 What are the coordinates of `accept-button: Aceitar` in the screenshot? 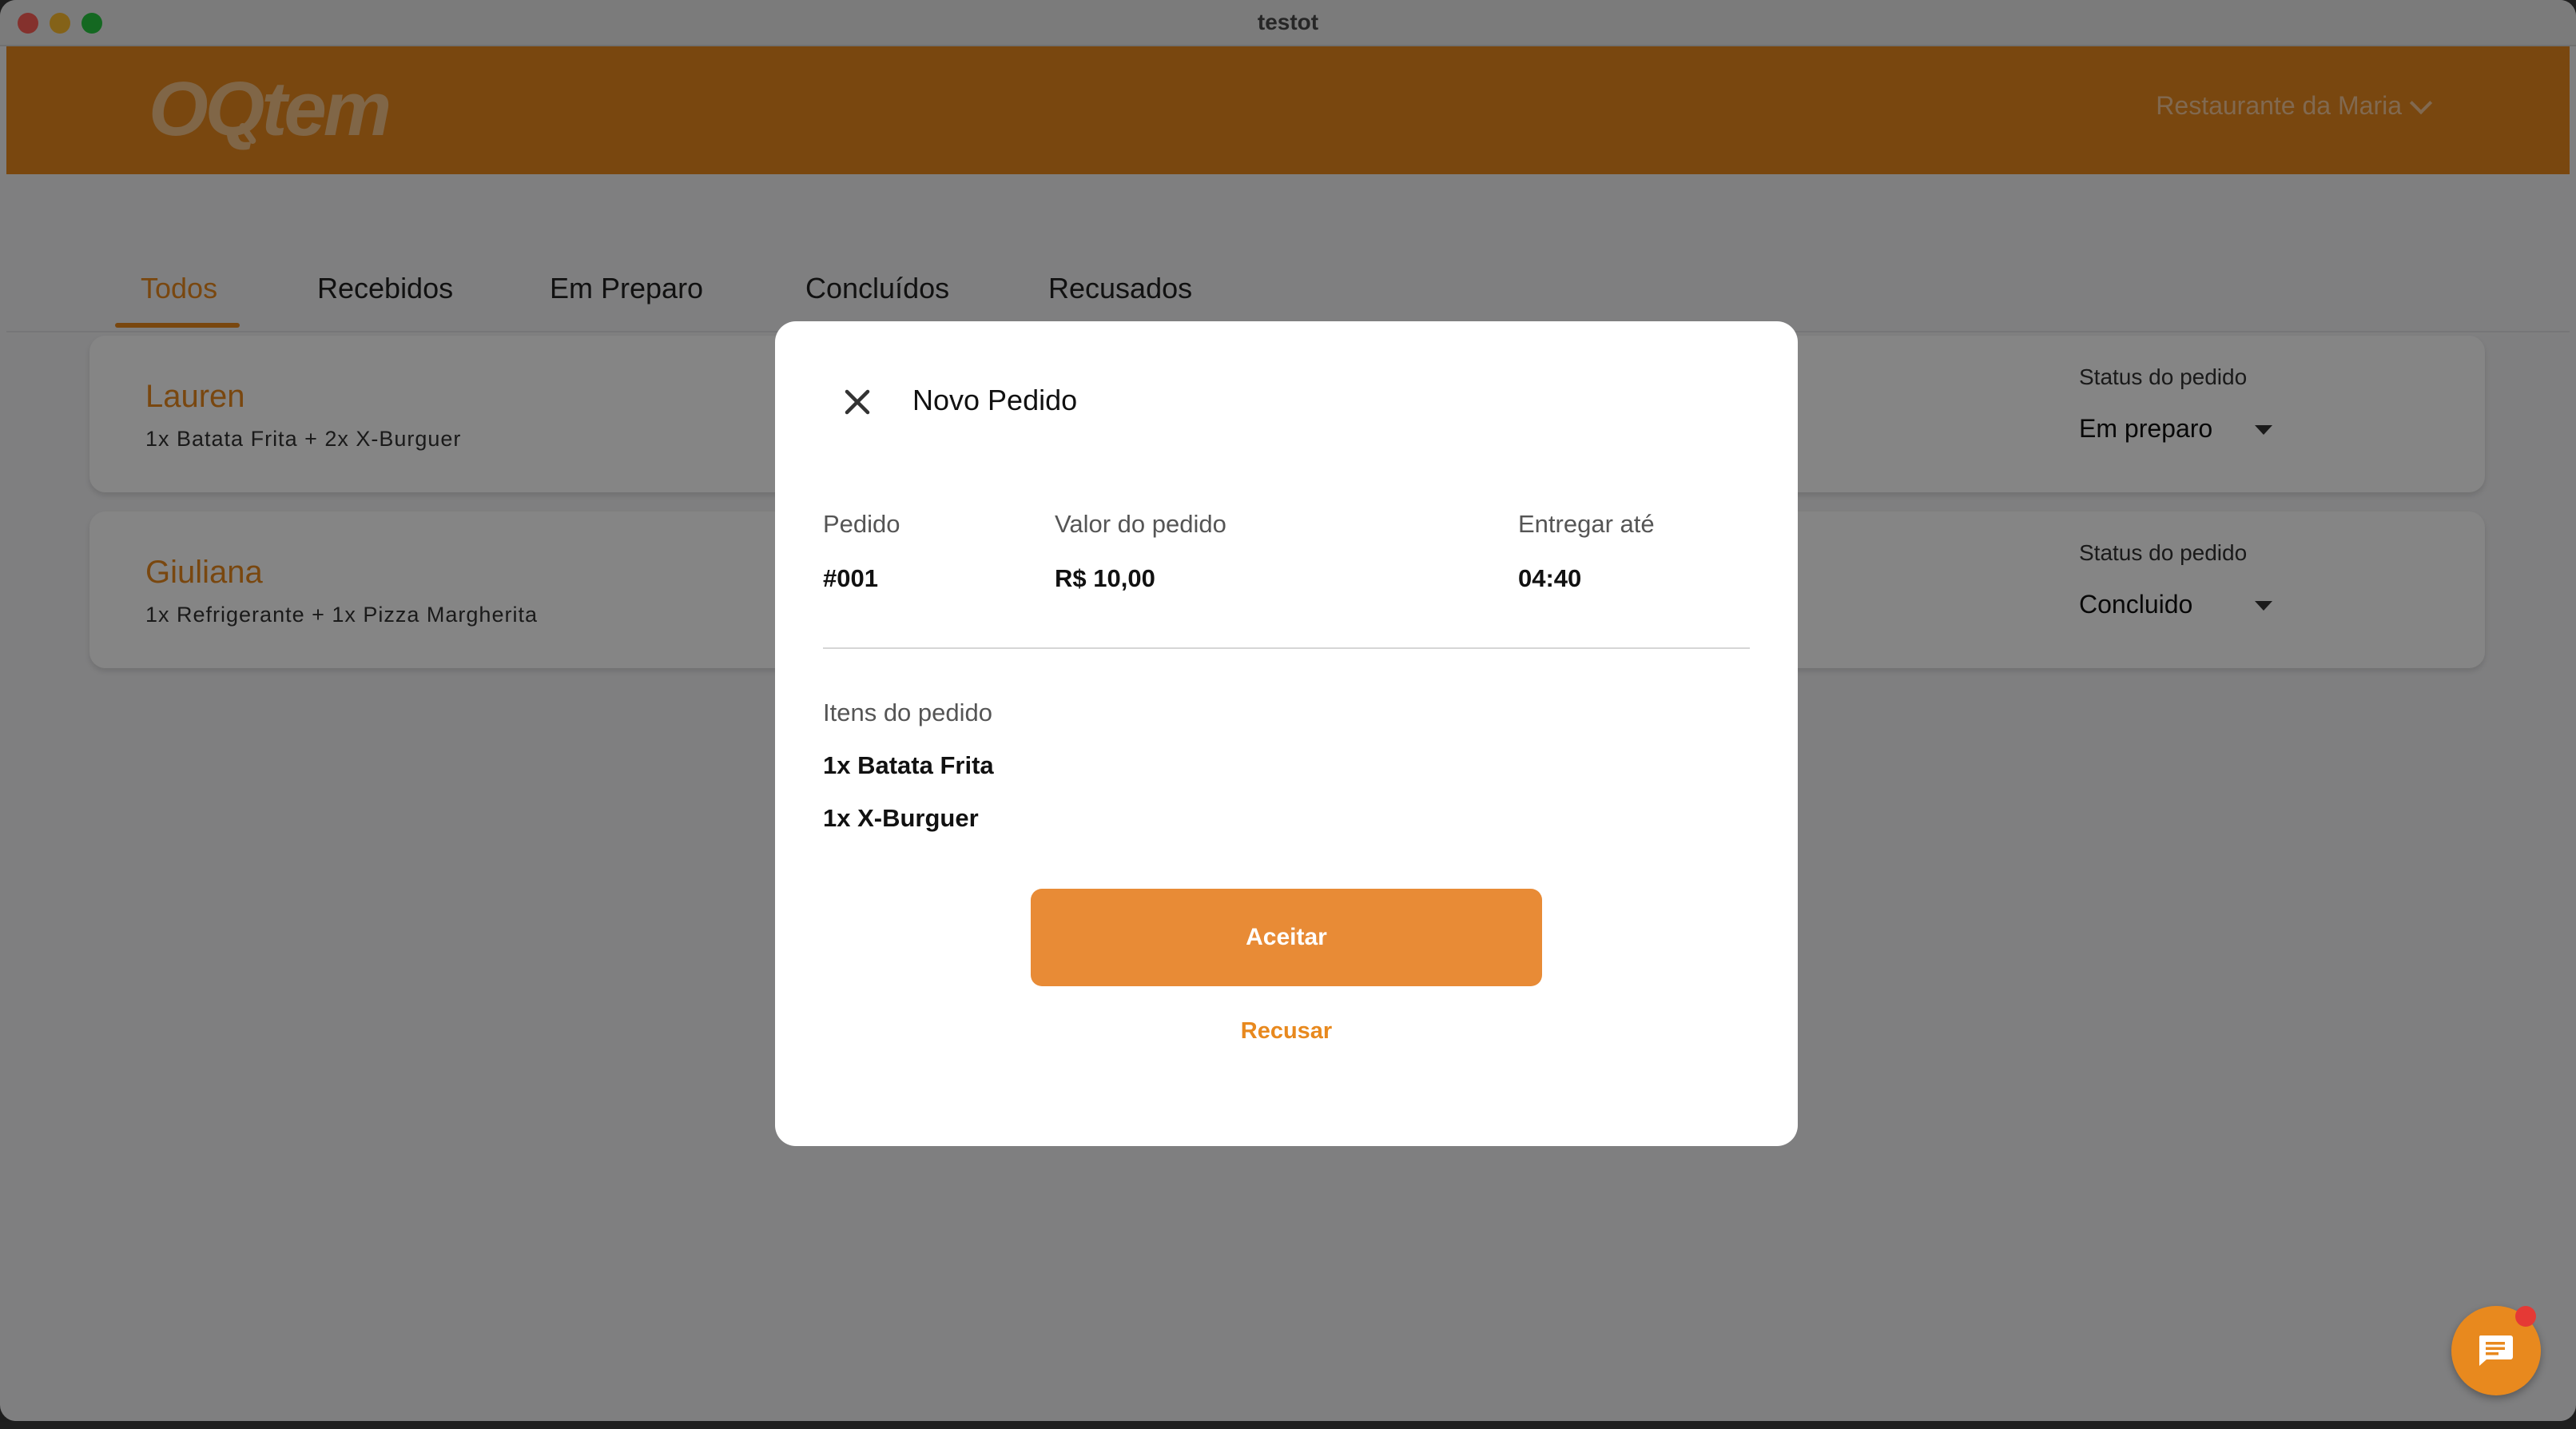 It's located at (1286, 937).